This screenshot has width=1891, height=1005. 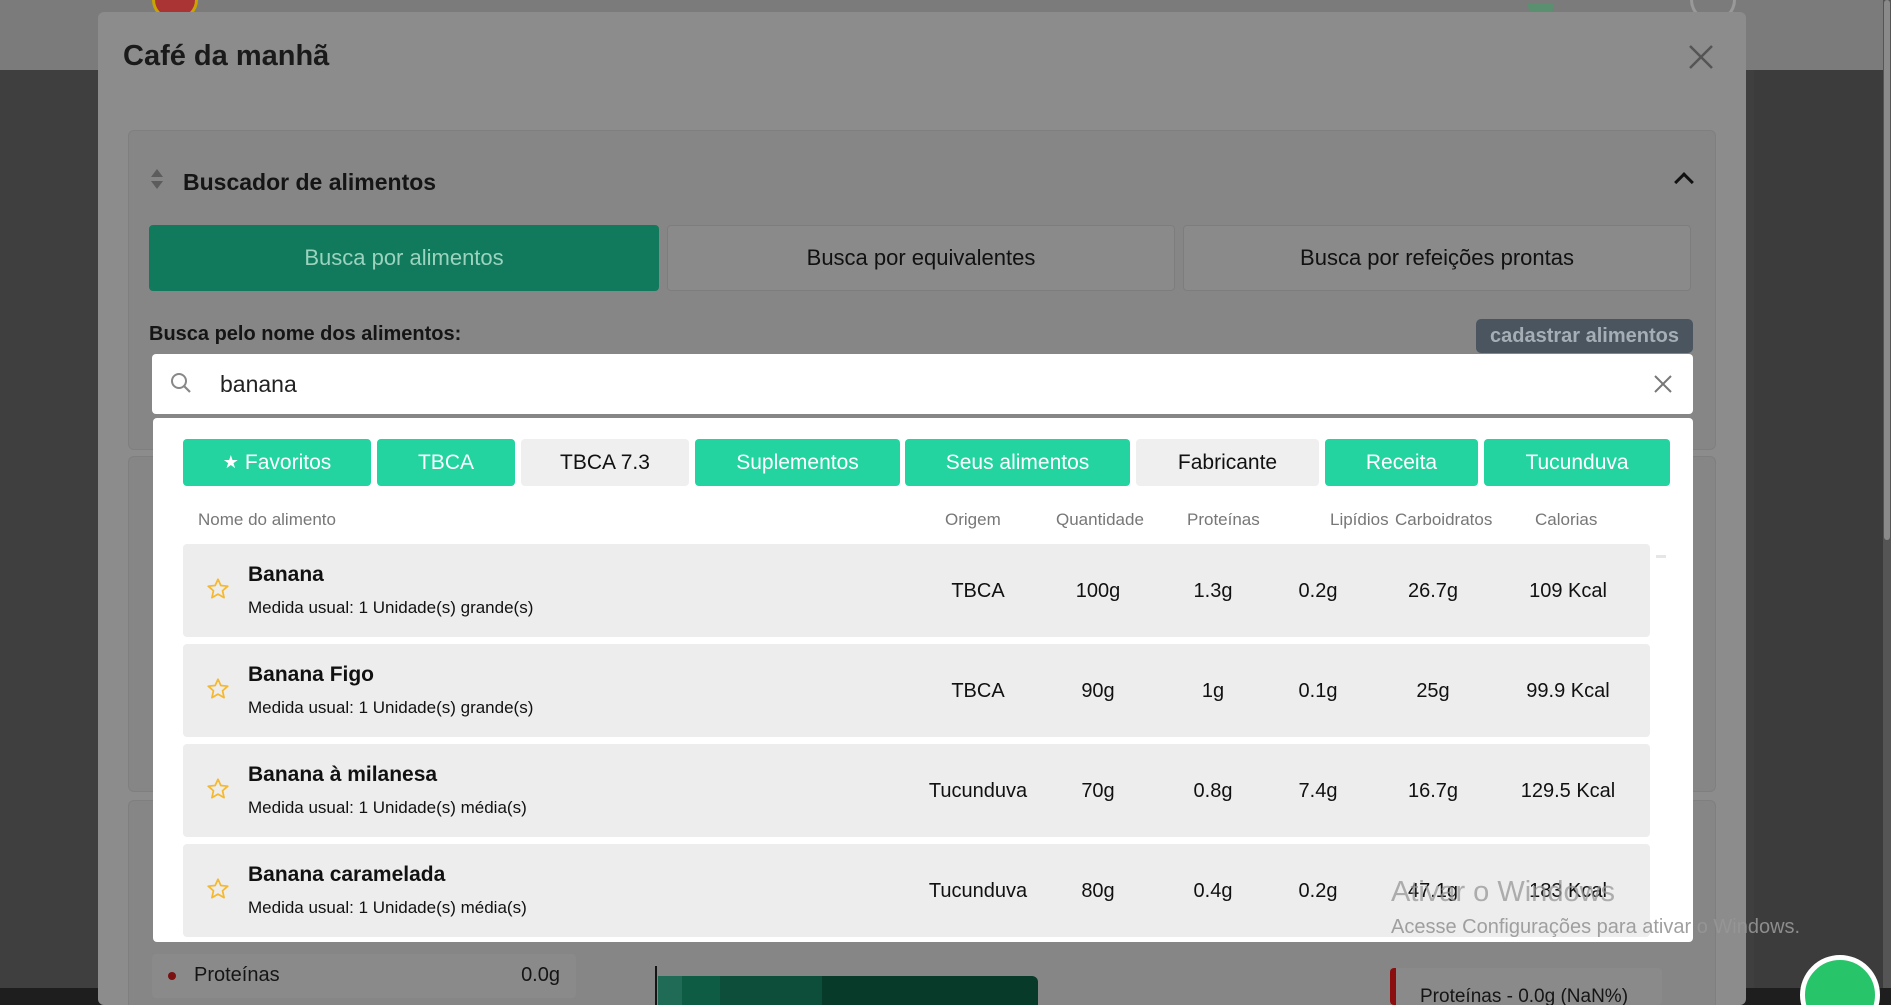 What do you see at coordinates (1568, 591) in the screenshot?
I see `food-calories: 109 Kcal` at bounding box center [1568, 591].